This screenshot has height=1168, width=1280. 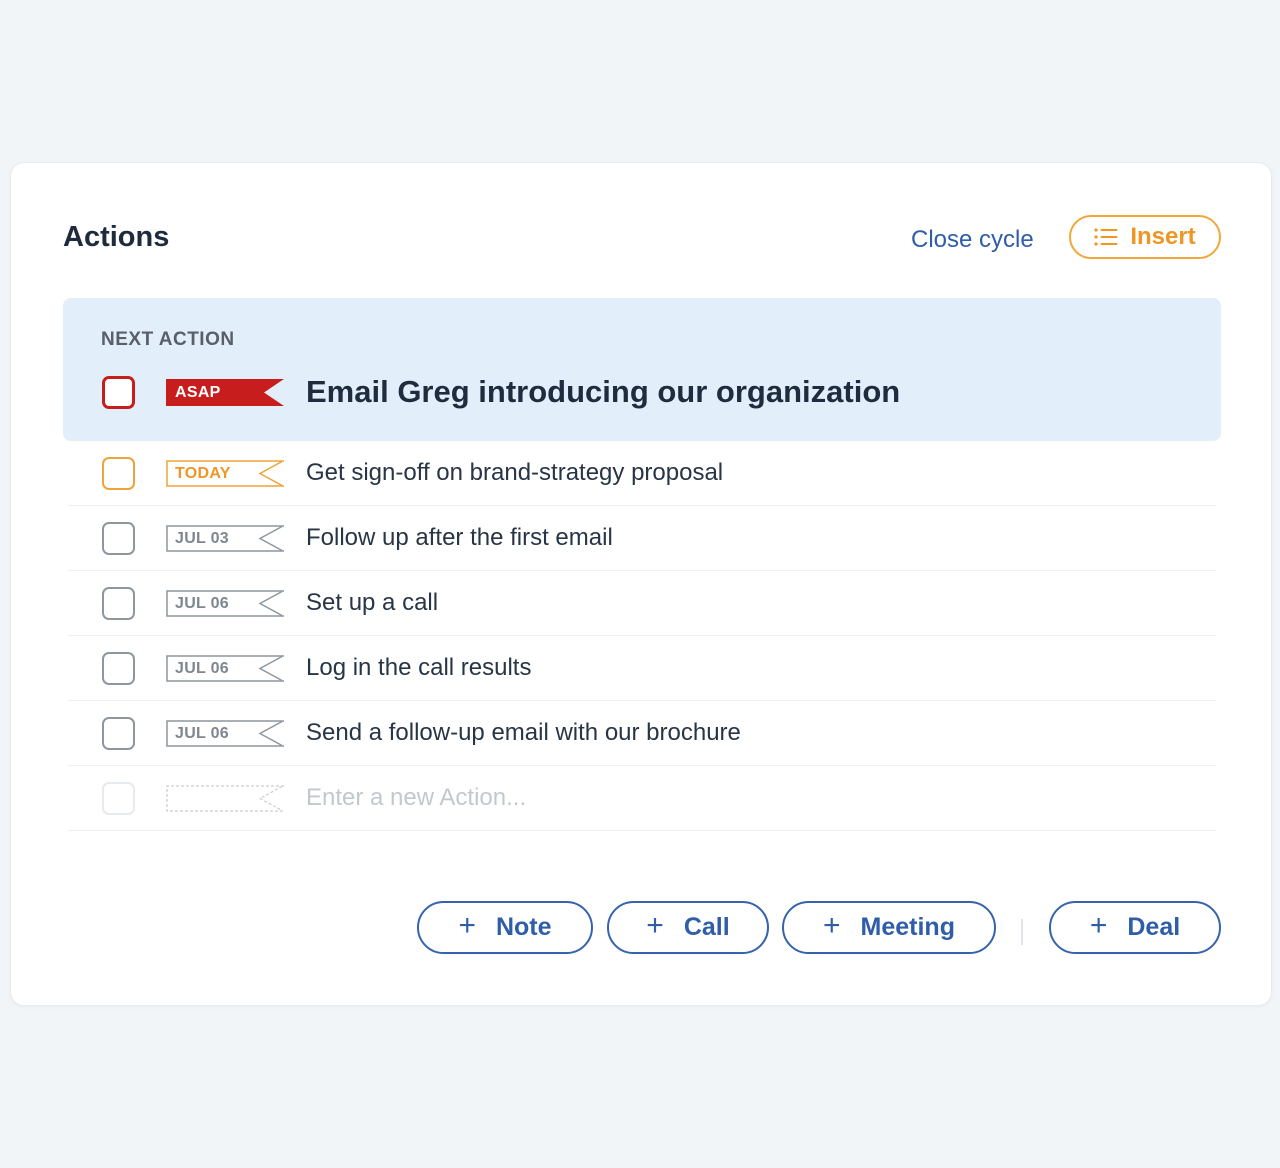 I want to click on insert-label: Insert, so click(x=1163, y=236).